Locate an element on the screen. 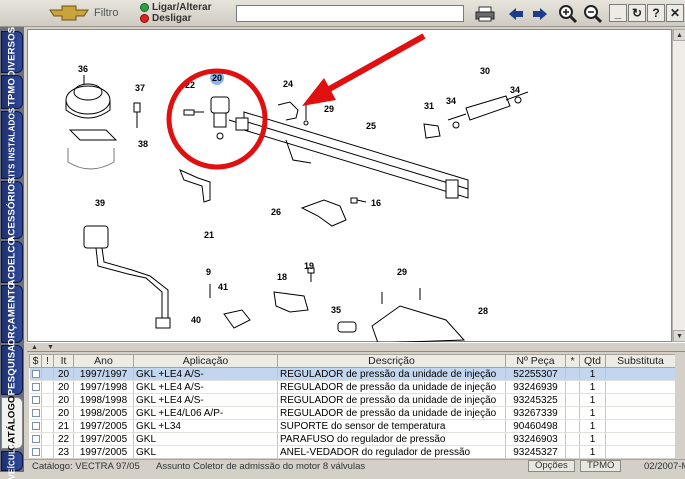 This screenshot has height=479, width=685. power-group: Ligar/Alterar Desligar is located at coordinates (187, 13).